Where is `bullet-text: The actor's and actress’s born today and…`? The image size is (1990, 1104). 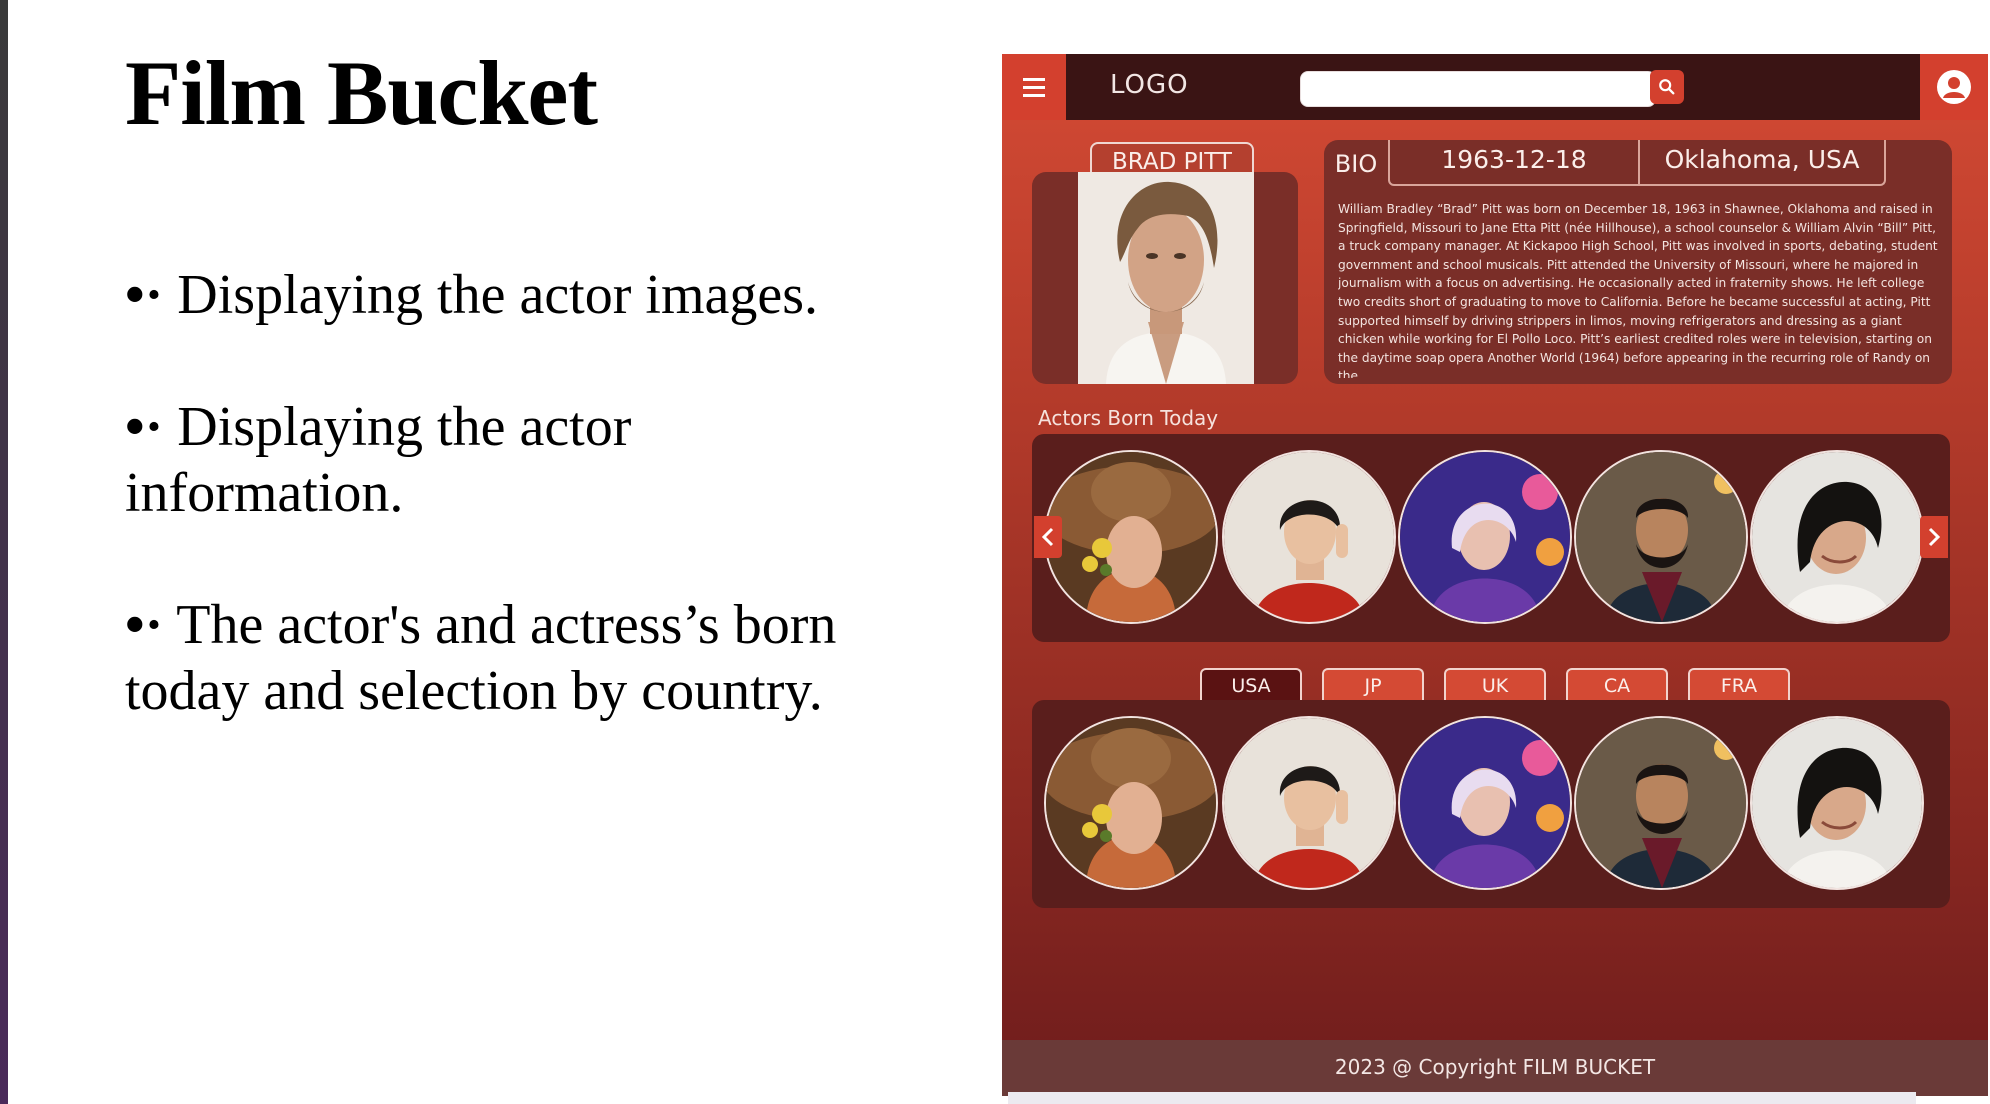 bullet-text: The actor's and actress’s born today and… is located at coordinates (481, 658).